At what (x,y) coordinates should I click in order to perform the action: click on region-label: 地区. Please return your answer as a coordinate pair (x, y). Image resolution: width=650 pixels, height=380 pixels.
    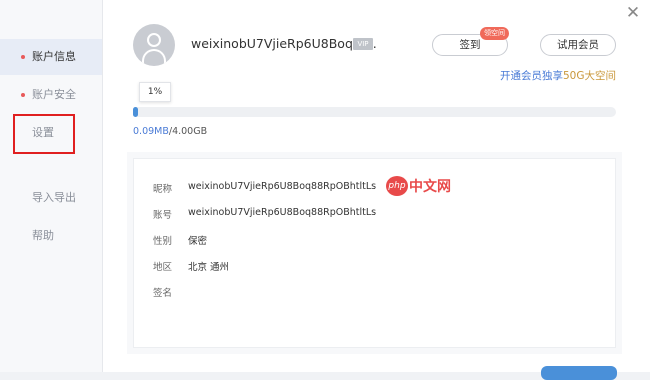
    Looking at the image, I should click on (163, 267).